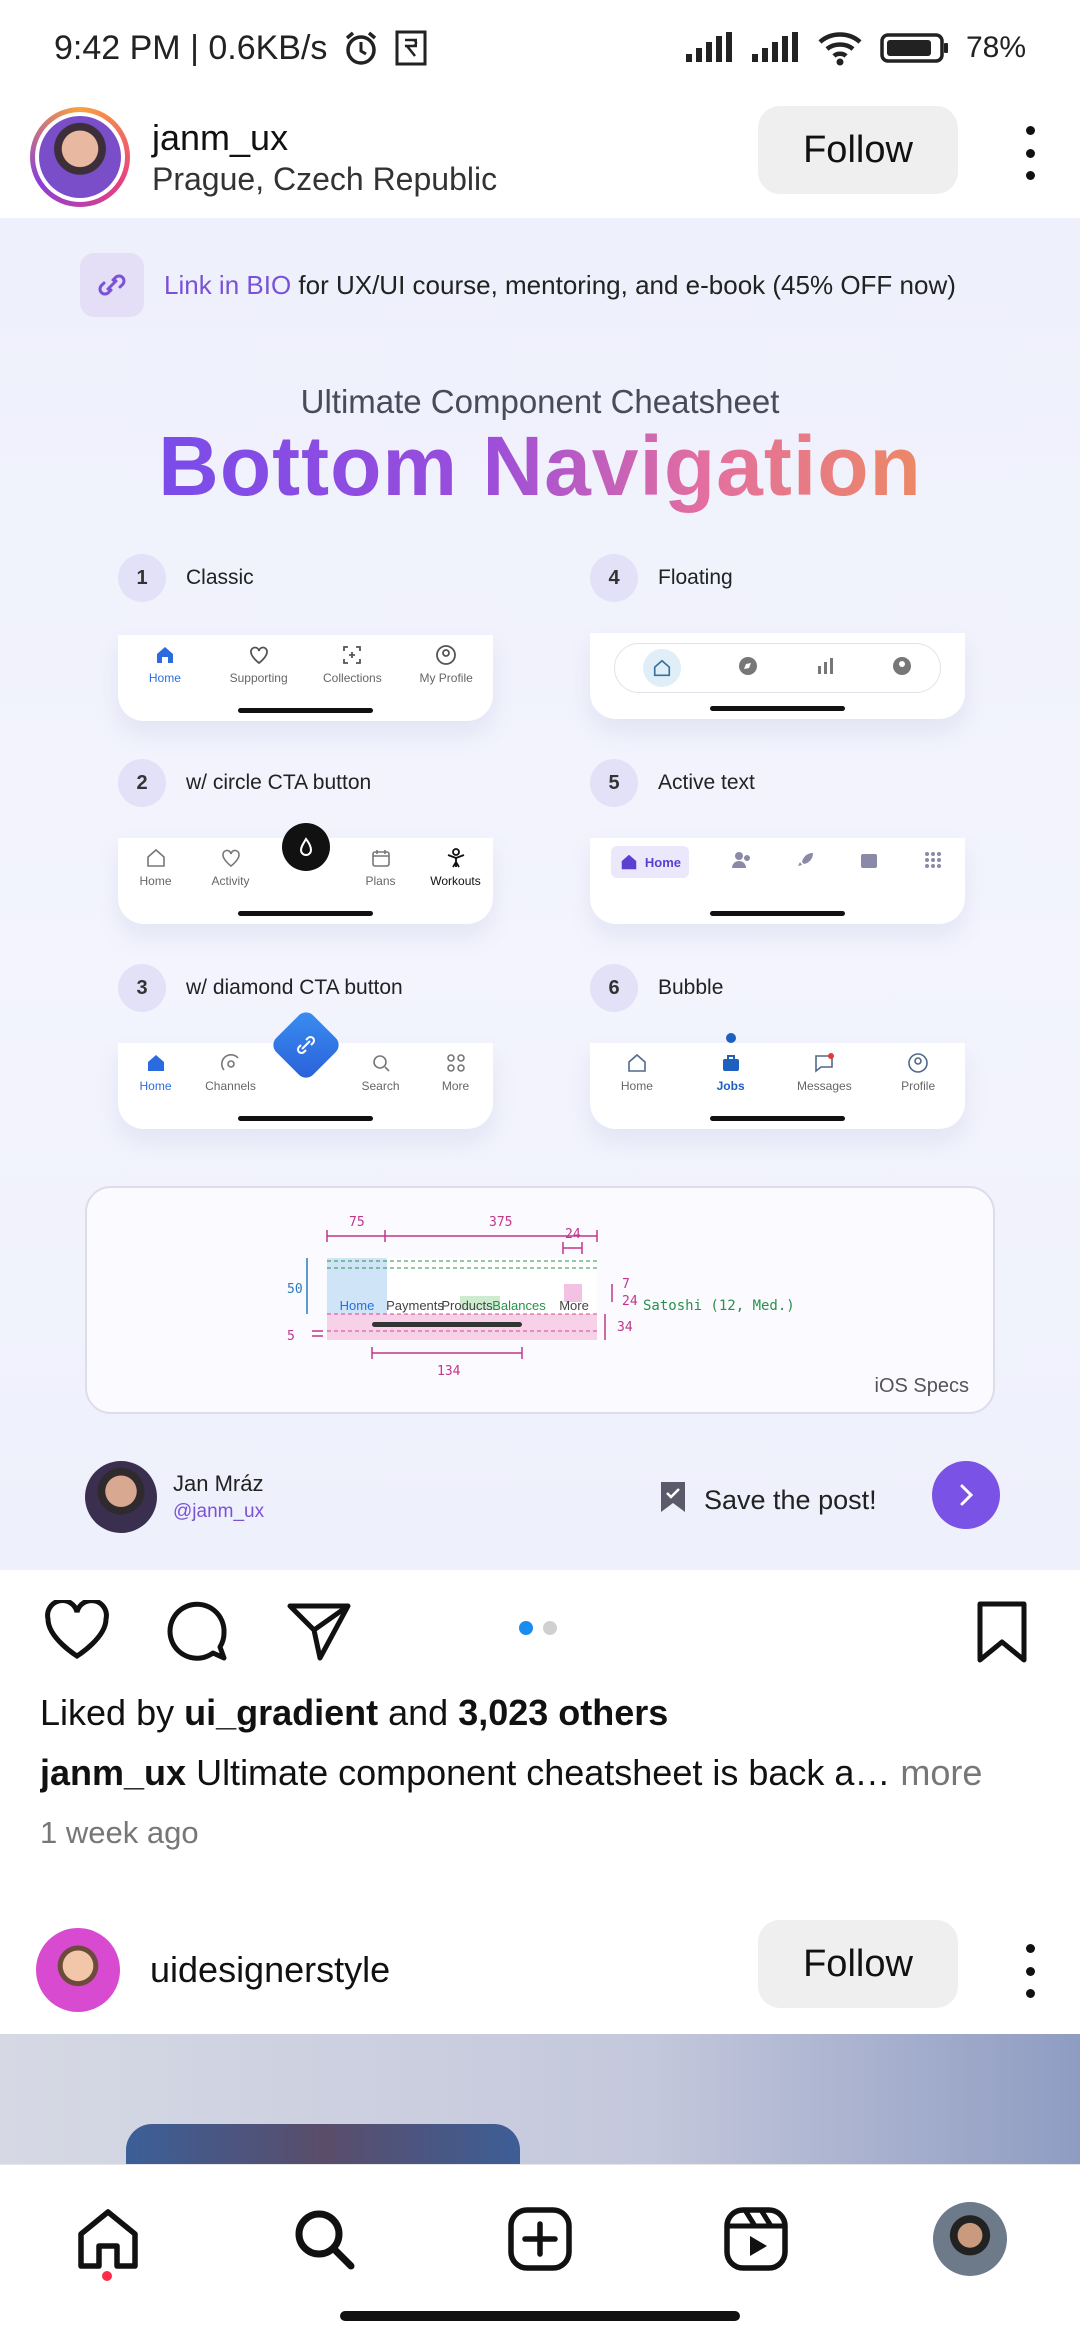 The image size is (1080, 2340). Describe the element at coordinates (540, 466) in the screenshot. I see `cheatsheet-title: Bottom Navigation` at that location.